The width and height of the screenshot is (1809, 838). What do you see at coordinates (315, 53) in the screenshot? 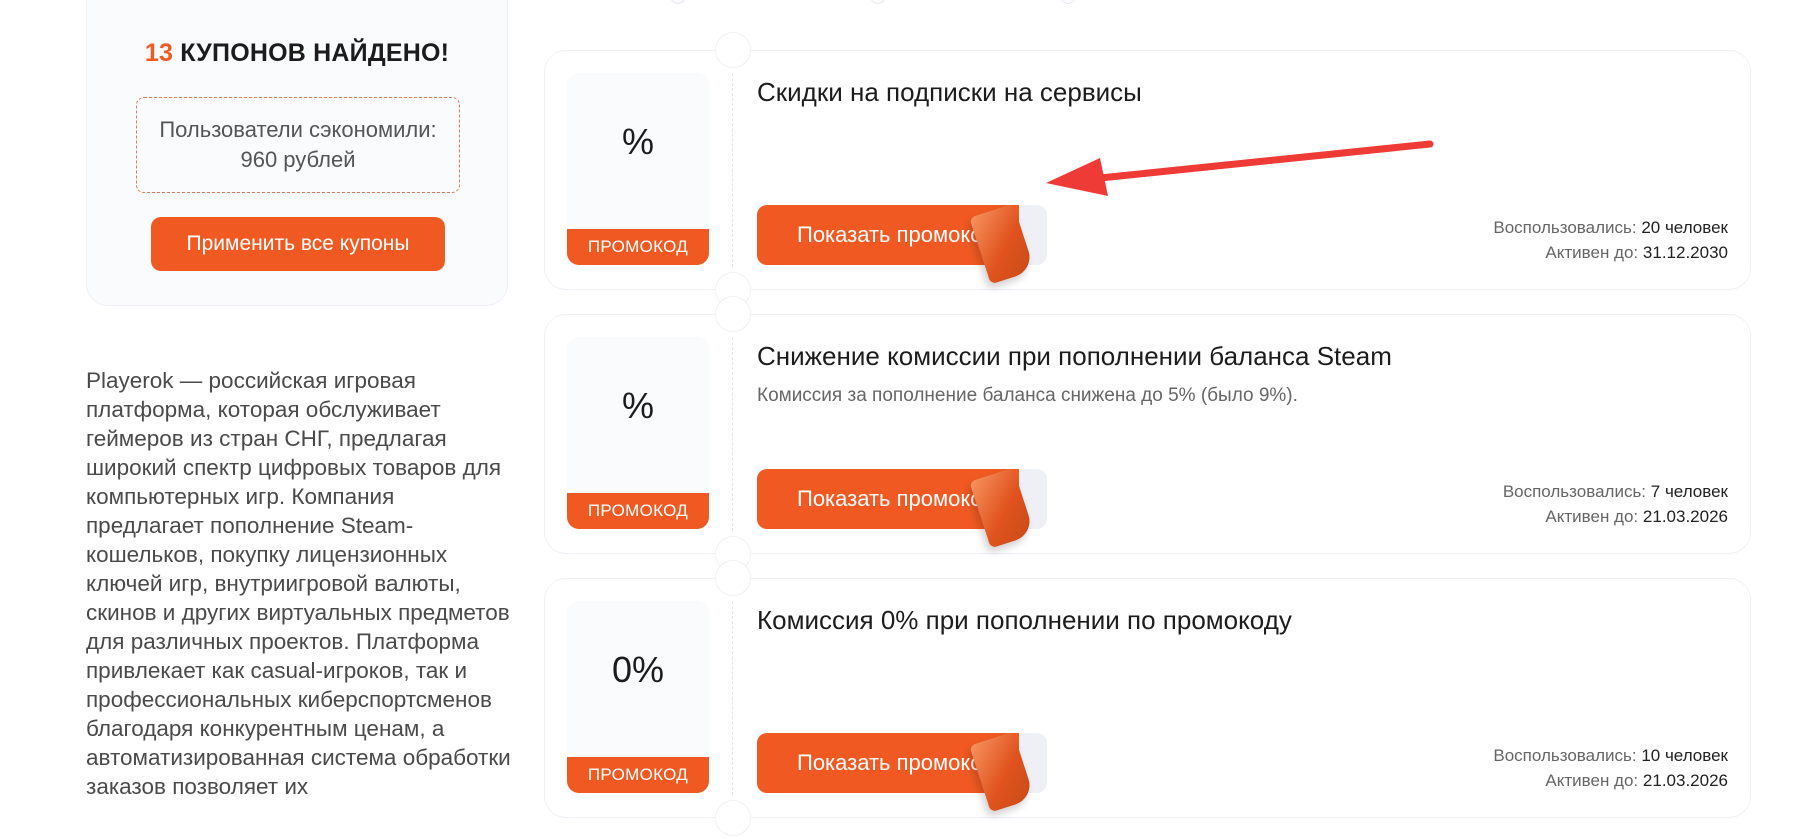
I see `coupons-found-text: КУПОНОВ НАЙДЕНО!` at bounding box center [315, 53].